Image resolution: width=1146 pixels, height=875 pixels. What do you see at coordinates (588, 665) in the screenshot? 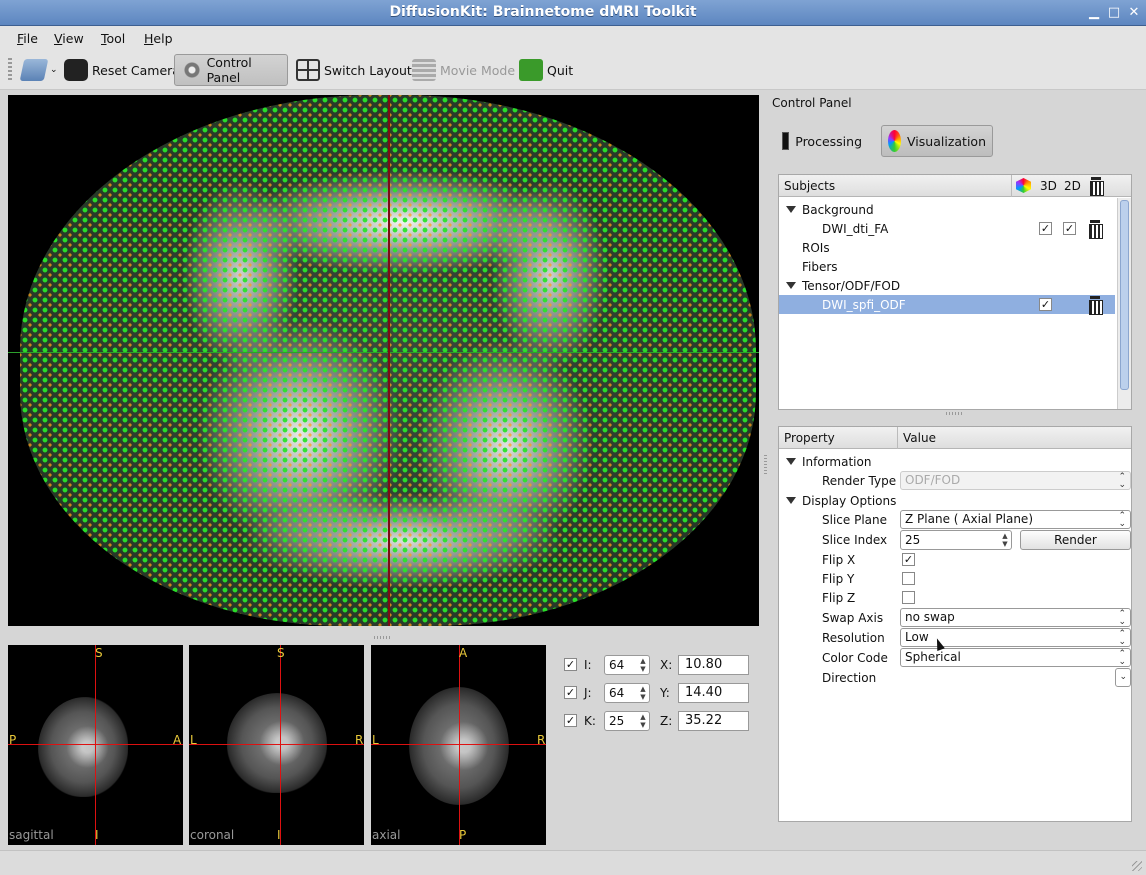
I see `i-label: I:` at bounding box center [588, 665].